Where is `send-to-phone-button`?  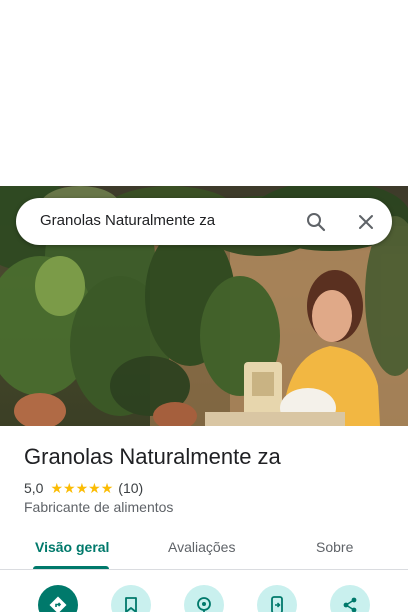
send-to-phone-button is located at coordinates (277, 598).